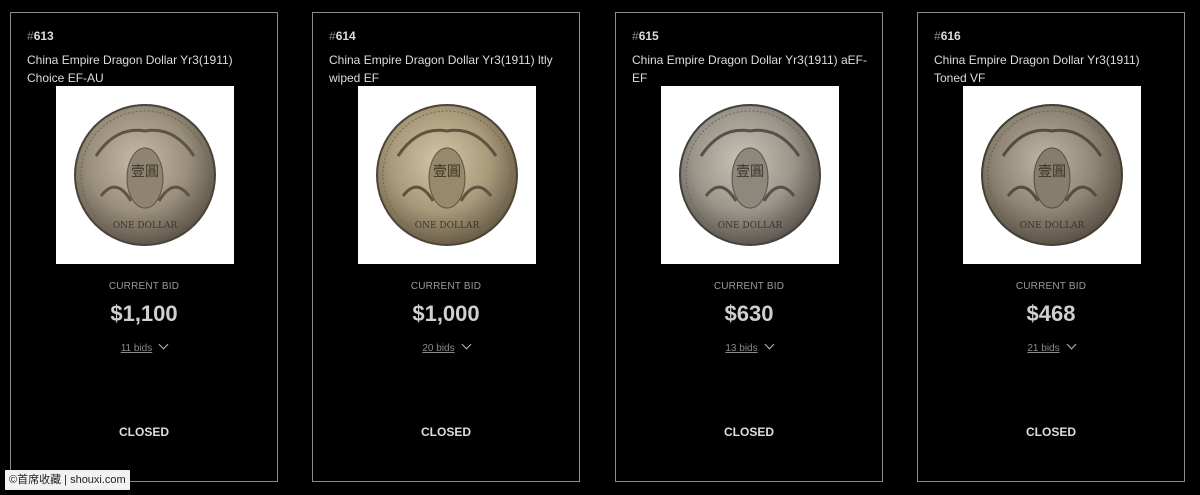 Image resolution: width=1200 pixels, height=495 pixels. I want to click on bids-count-link: 20 bids, so click(438, 348).